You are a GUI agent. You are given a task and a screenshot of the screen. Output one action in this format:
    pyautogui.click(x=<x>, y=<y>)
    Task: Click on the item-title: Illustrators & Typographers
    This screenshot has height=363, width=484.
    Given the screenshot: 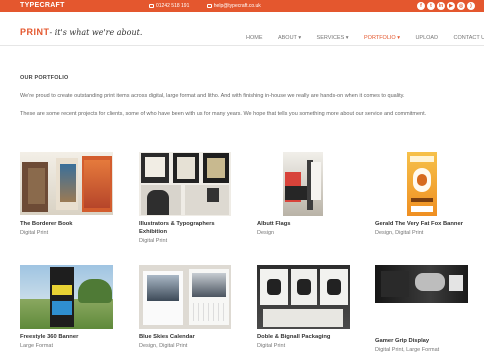 What is the action you would take?
    pyautogui.click(x=177, y=224)
    